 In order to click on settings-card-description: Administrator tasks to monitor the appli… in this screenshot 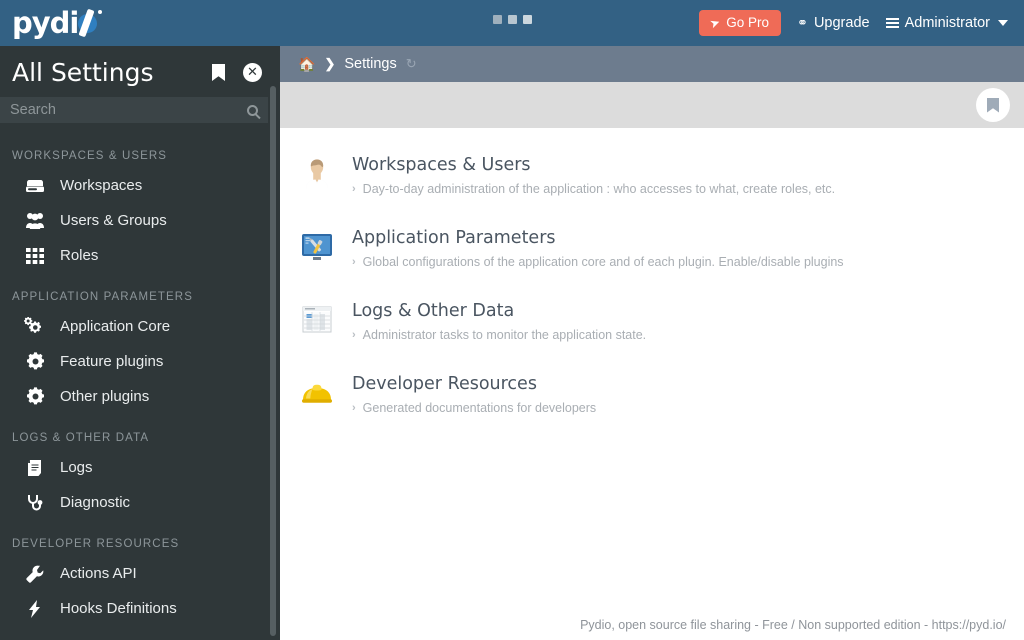, I will do `click(504, 335)`.